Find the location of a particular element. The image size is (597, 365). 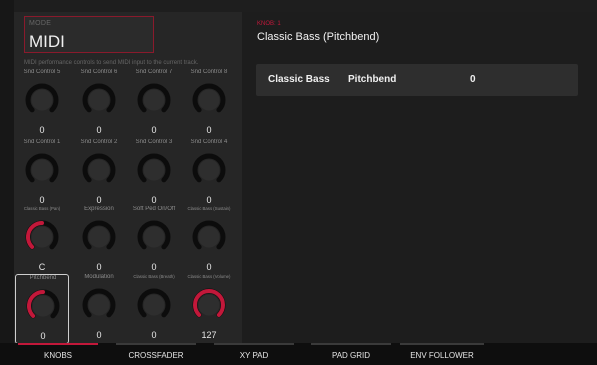

tab-label: PAD GRID is located at coordinates (351, 355).